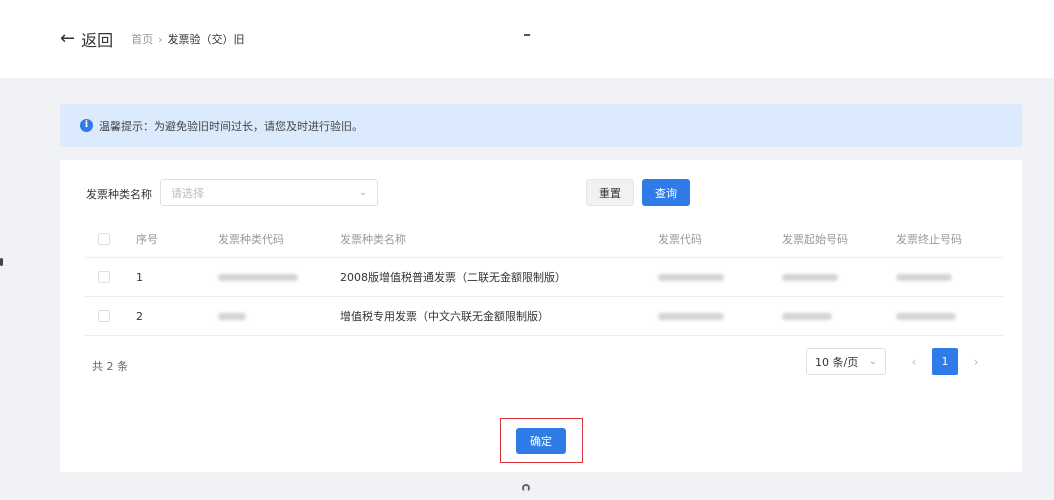 Image resolution: width=1054 pixels, height=500 pixels. Describe the element at coordinates (1, 262) in the screenshot. I see `decorative-edge-mark` at that location.